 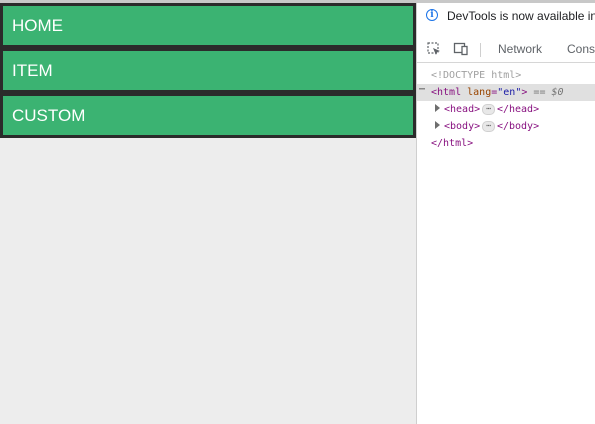 I want to click on html-close-tag: </html>, so click(x=452, y=143).